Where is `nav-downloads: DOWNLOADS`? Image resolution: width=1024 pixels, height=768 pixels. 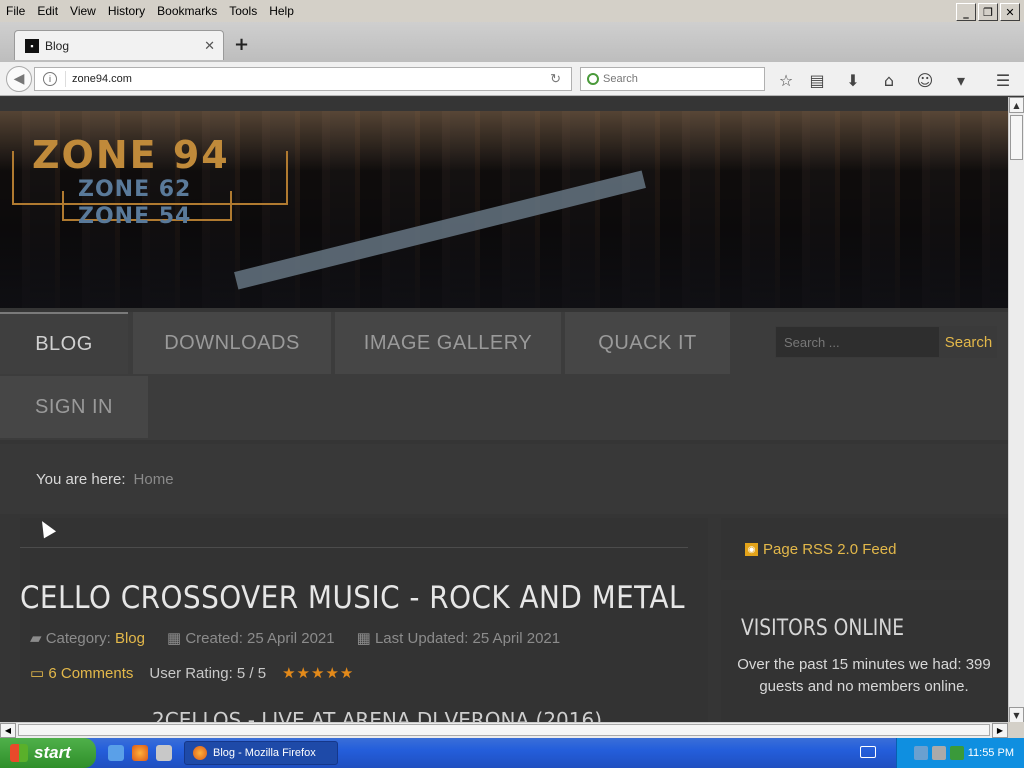
nav-downloads: DOWNLOADS is located at coordinates (232, 343).